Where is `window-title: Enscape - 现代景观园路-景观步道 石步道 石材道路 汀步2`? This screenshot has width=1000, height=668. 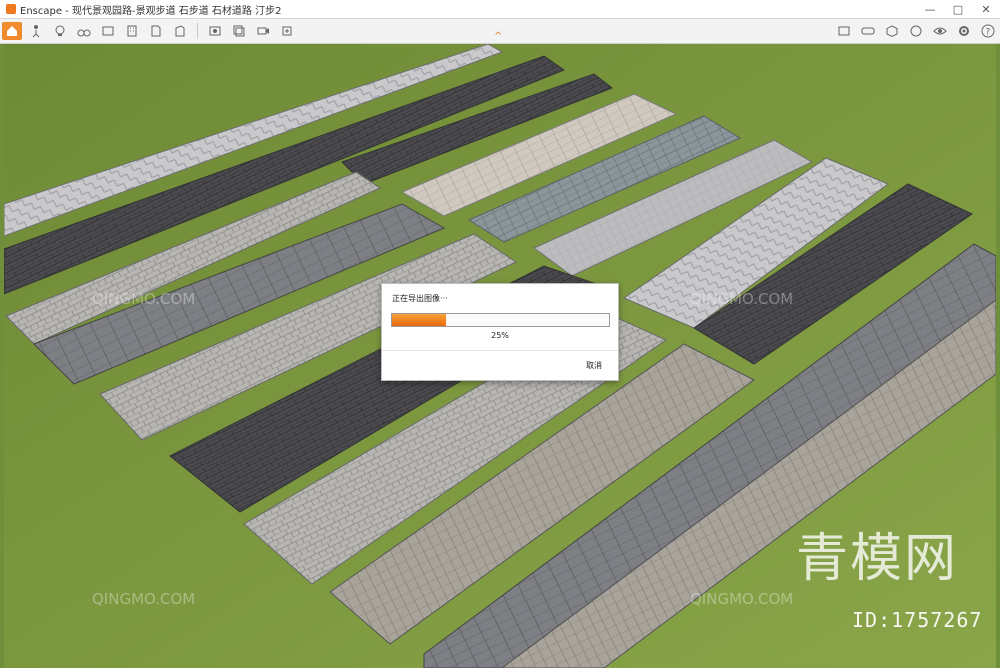 window-title: Enscape - 现代景观园路-景观步道 石步道 石材道路 汀步2 is located at coordinates (151, 11).